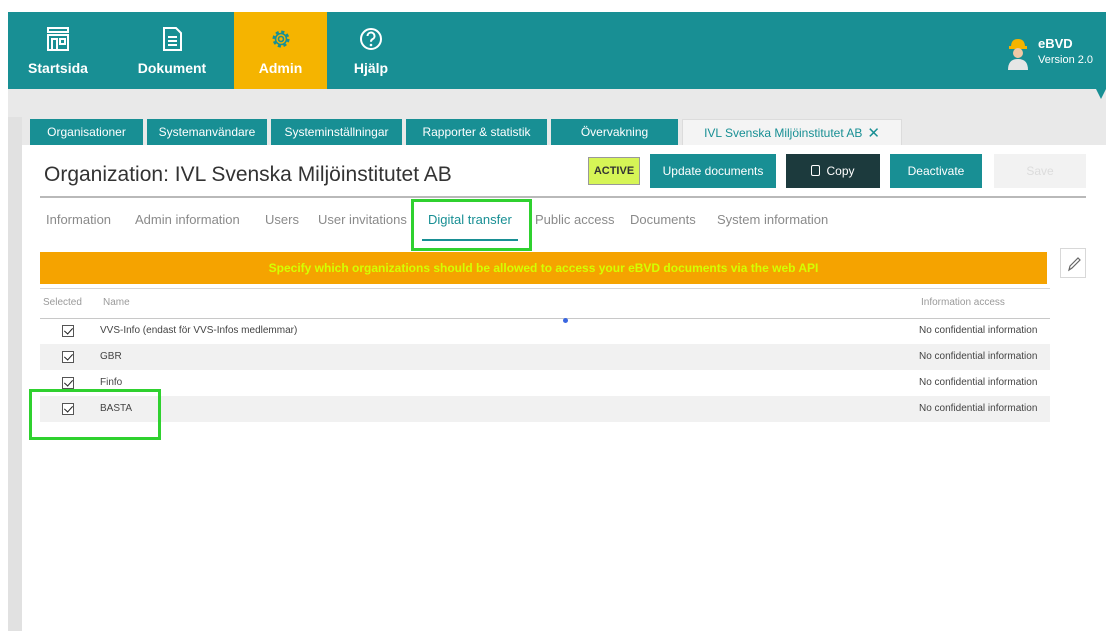  I want to click on tab-systemanvandare: Systemanvändare, so click(207, 132).